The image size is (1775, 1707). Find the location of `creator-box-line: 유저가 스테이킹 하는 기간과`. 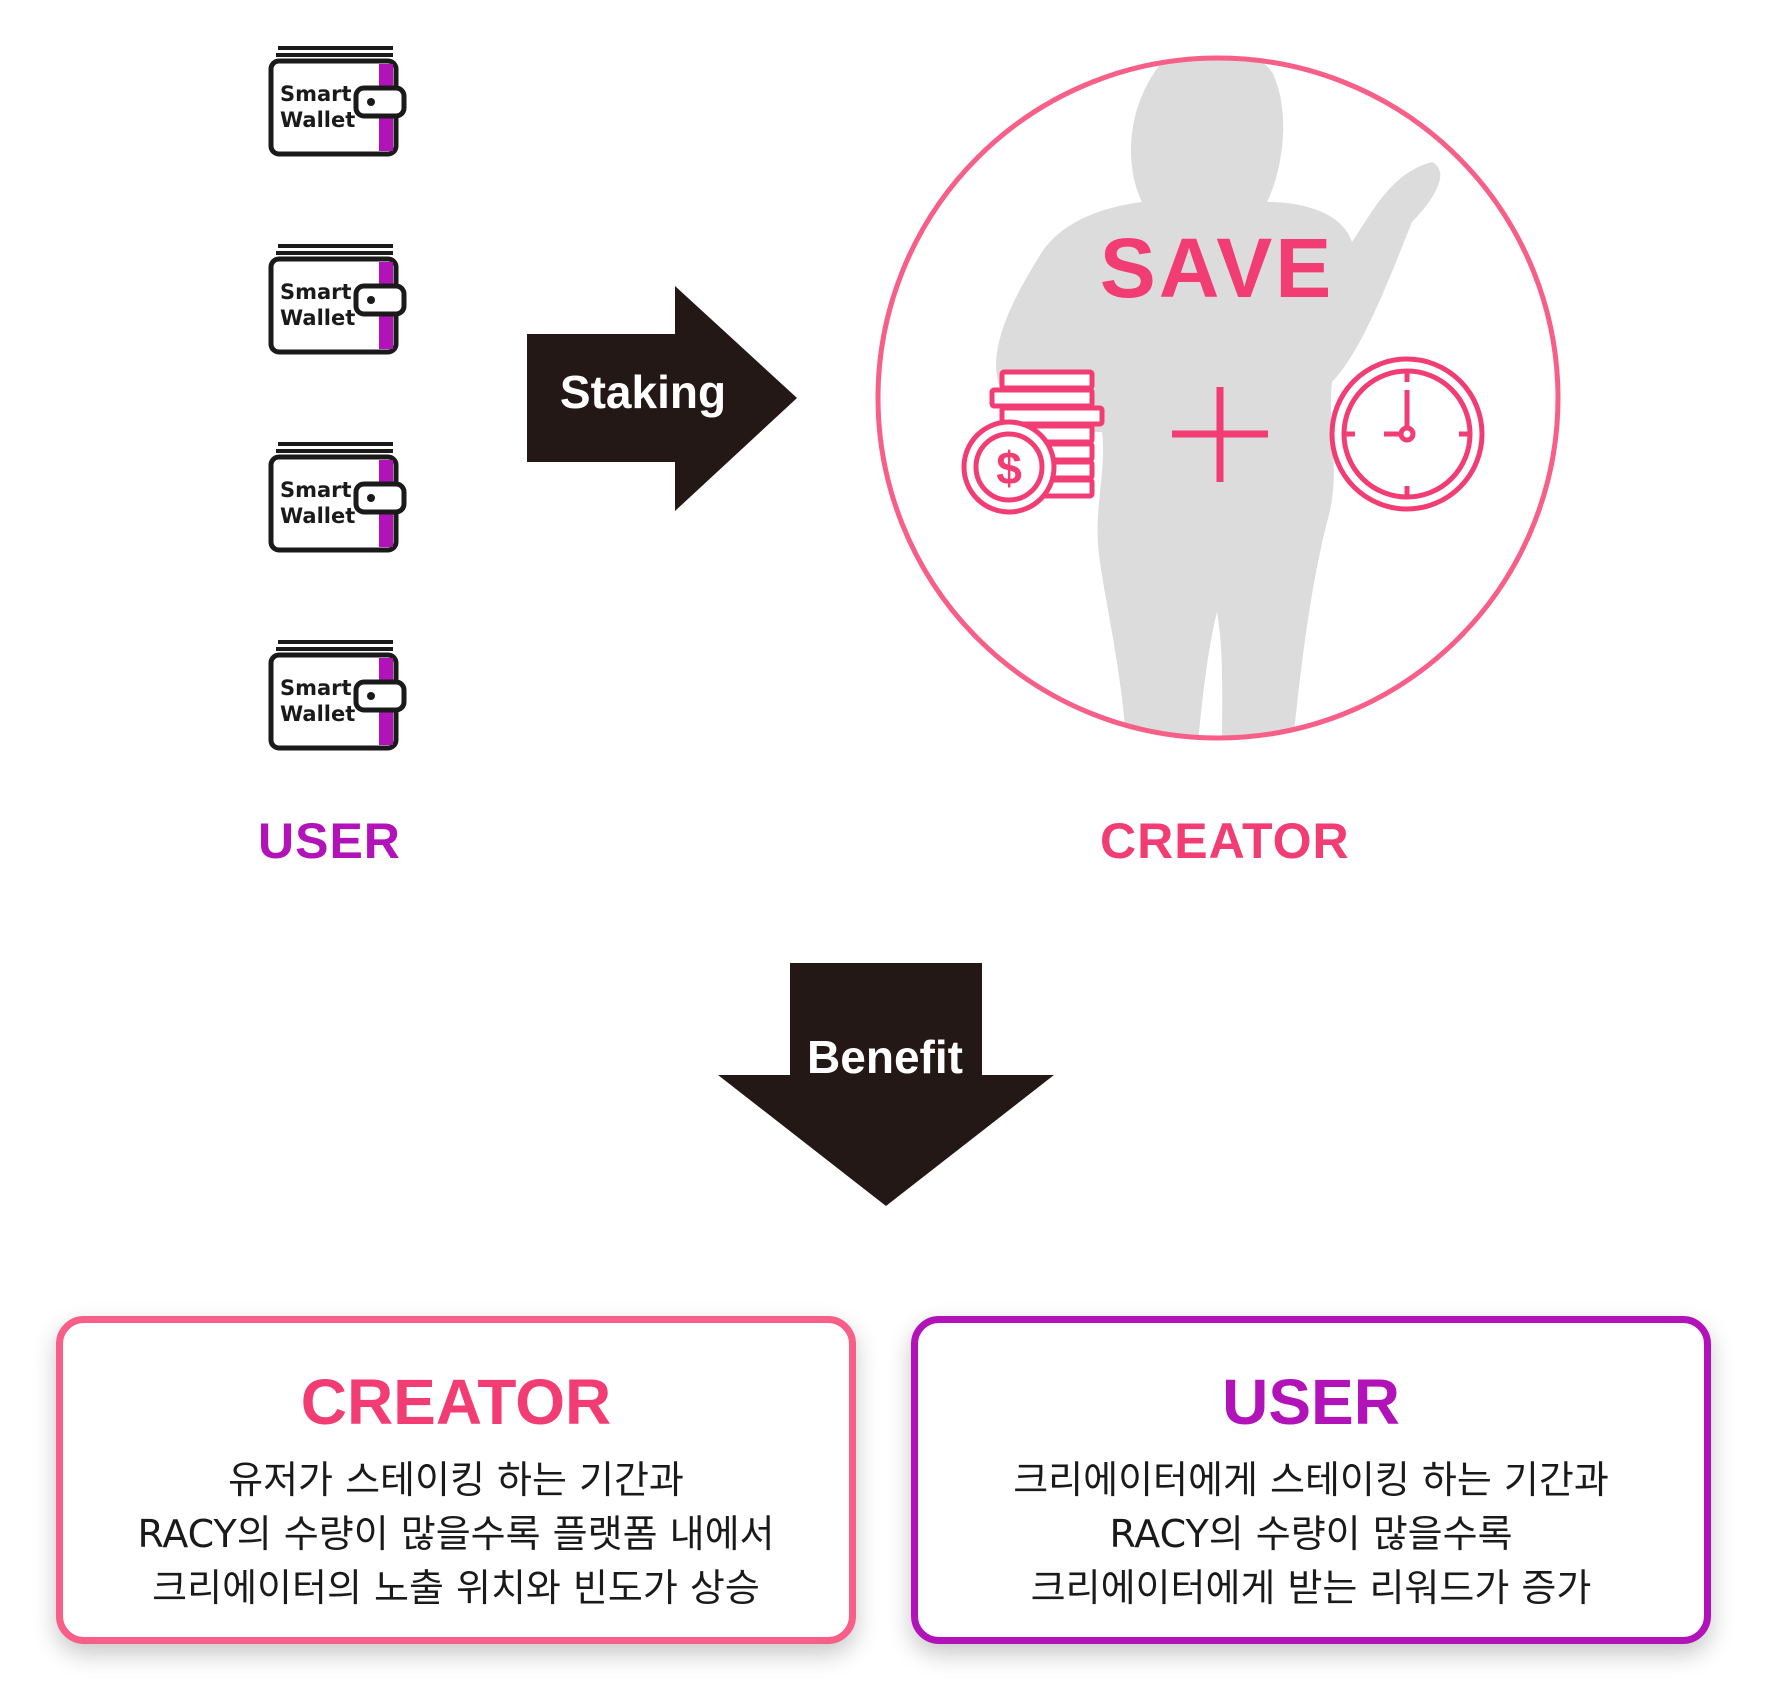

creator-box-line: 유저가 스테이킹 하는 기간과 is located at coordinates (456, 1480).